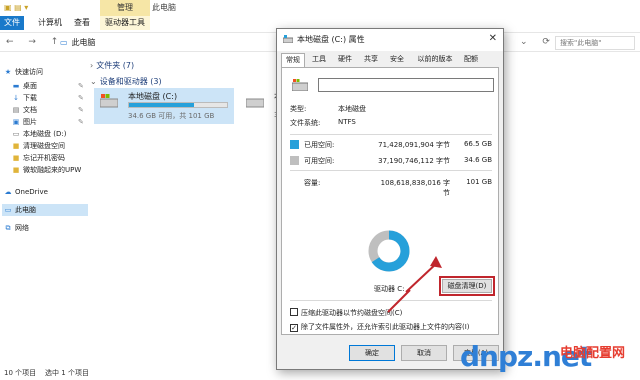  Describe the element at coordinates (25, 210) in the screenshot. I see `sidebar-item-label: 此电脑` at that location.